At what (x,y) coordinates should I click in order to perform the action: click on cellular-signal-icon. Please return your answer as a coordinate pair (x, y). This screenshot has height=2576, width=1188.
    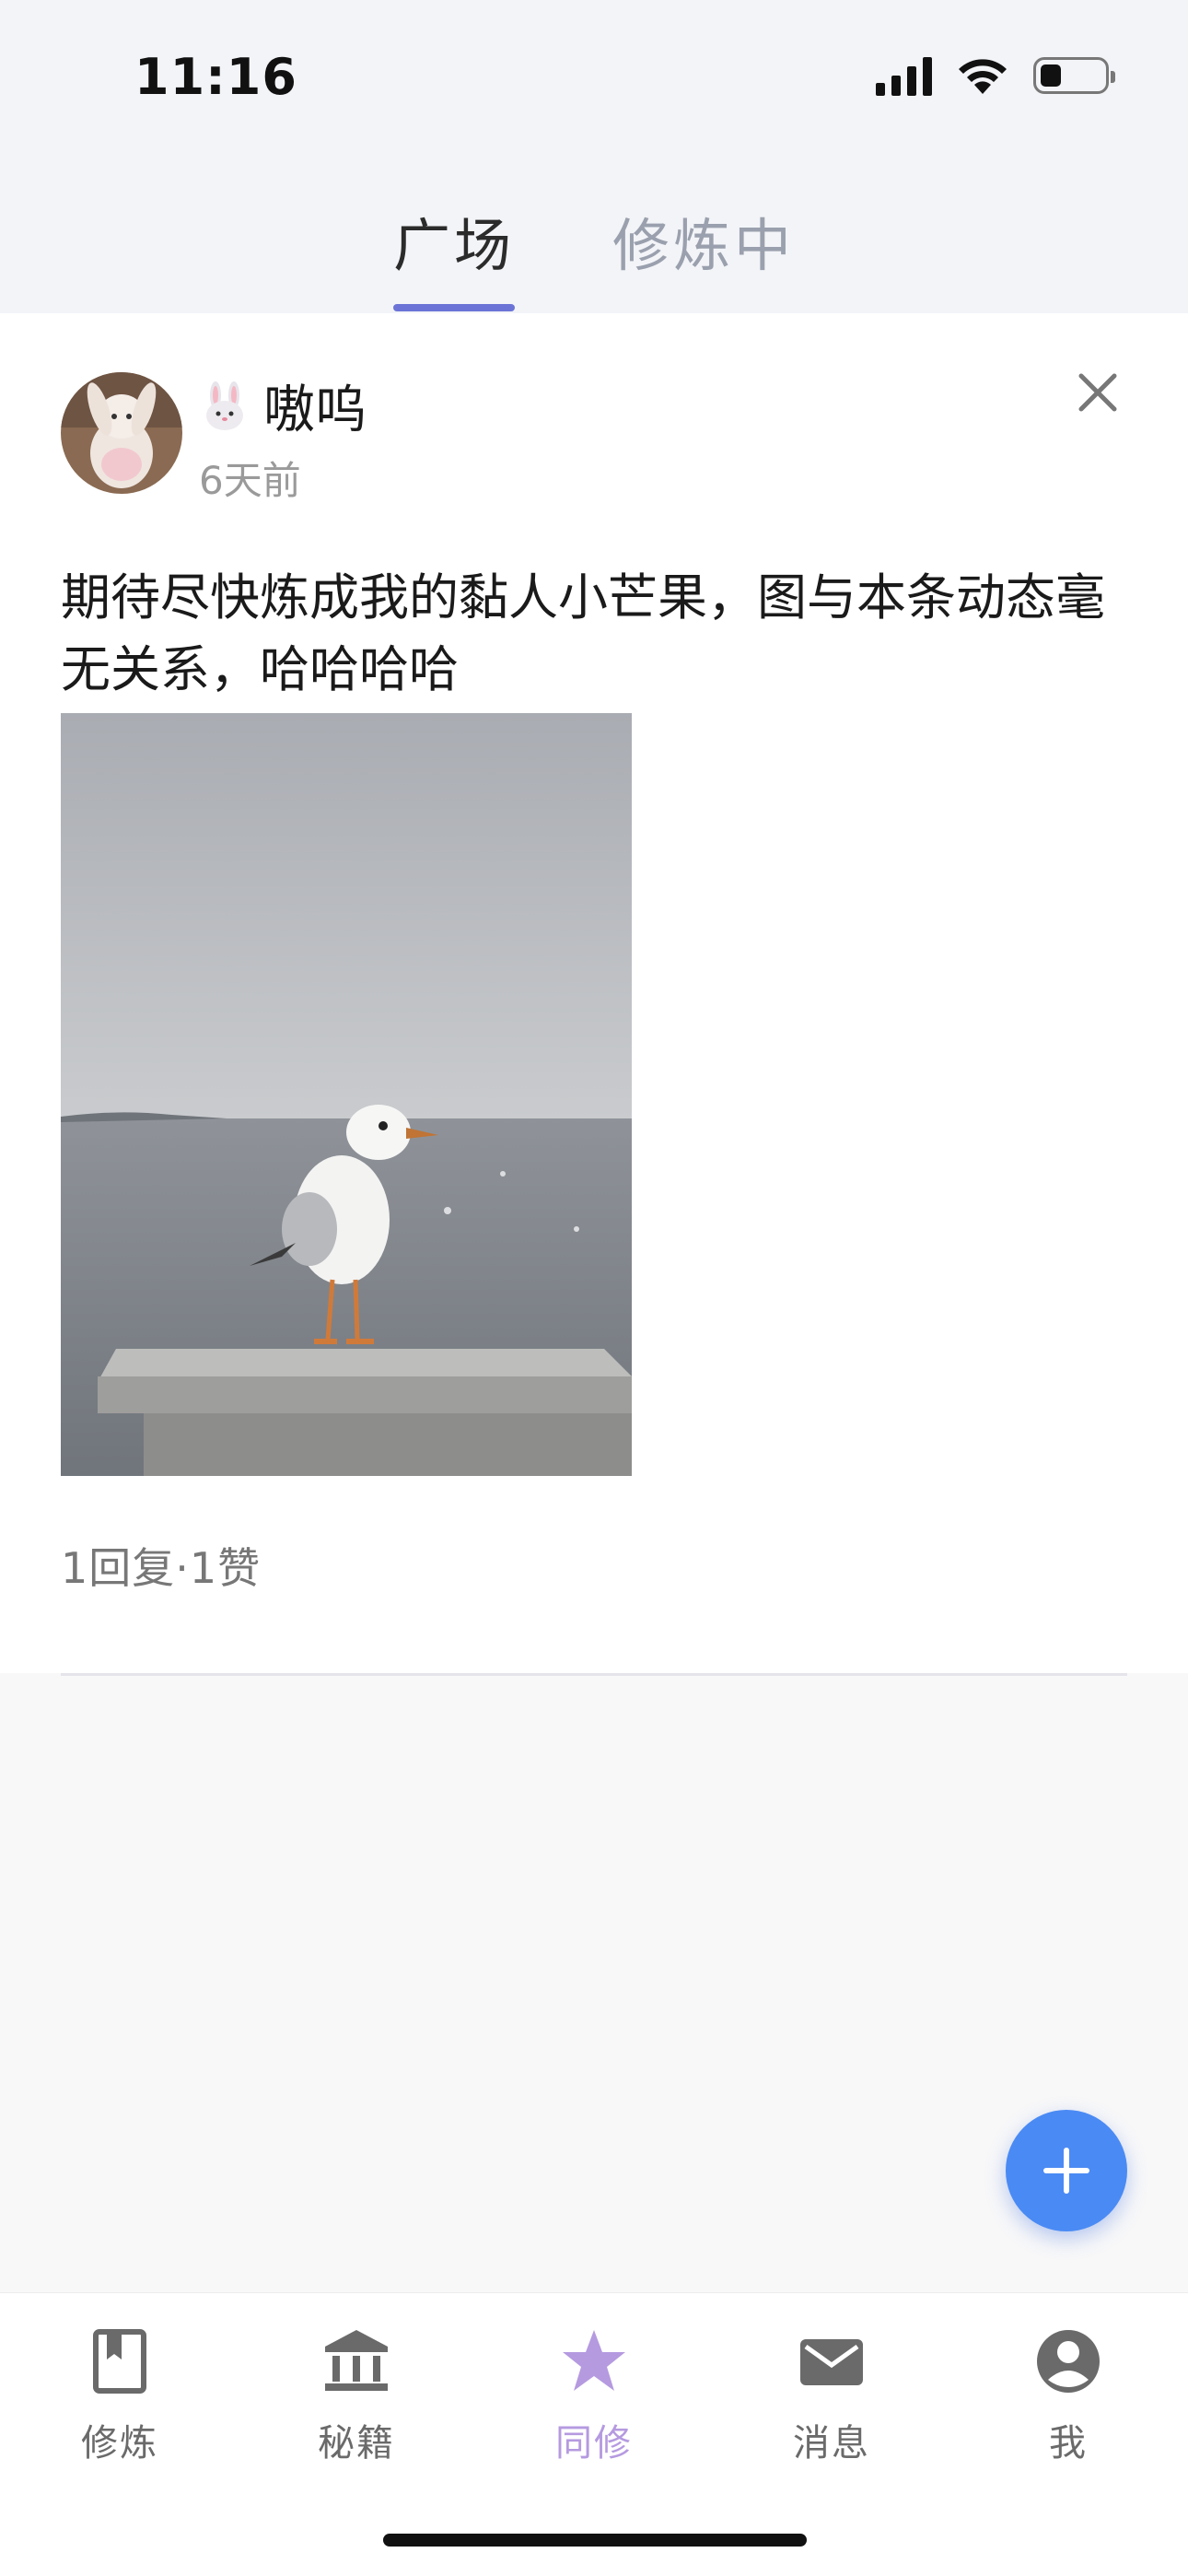
    Looking at the image, I should click on (904, 75).